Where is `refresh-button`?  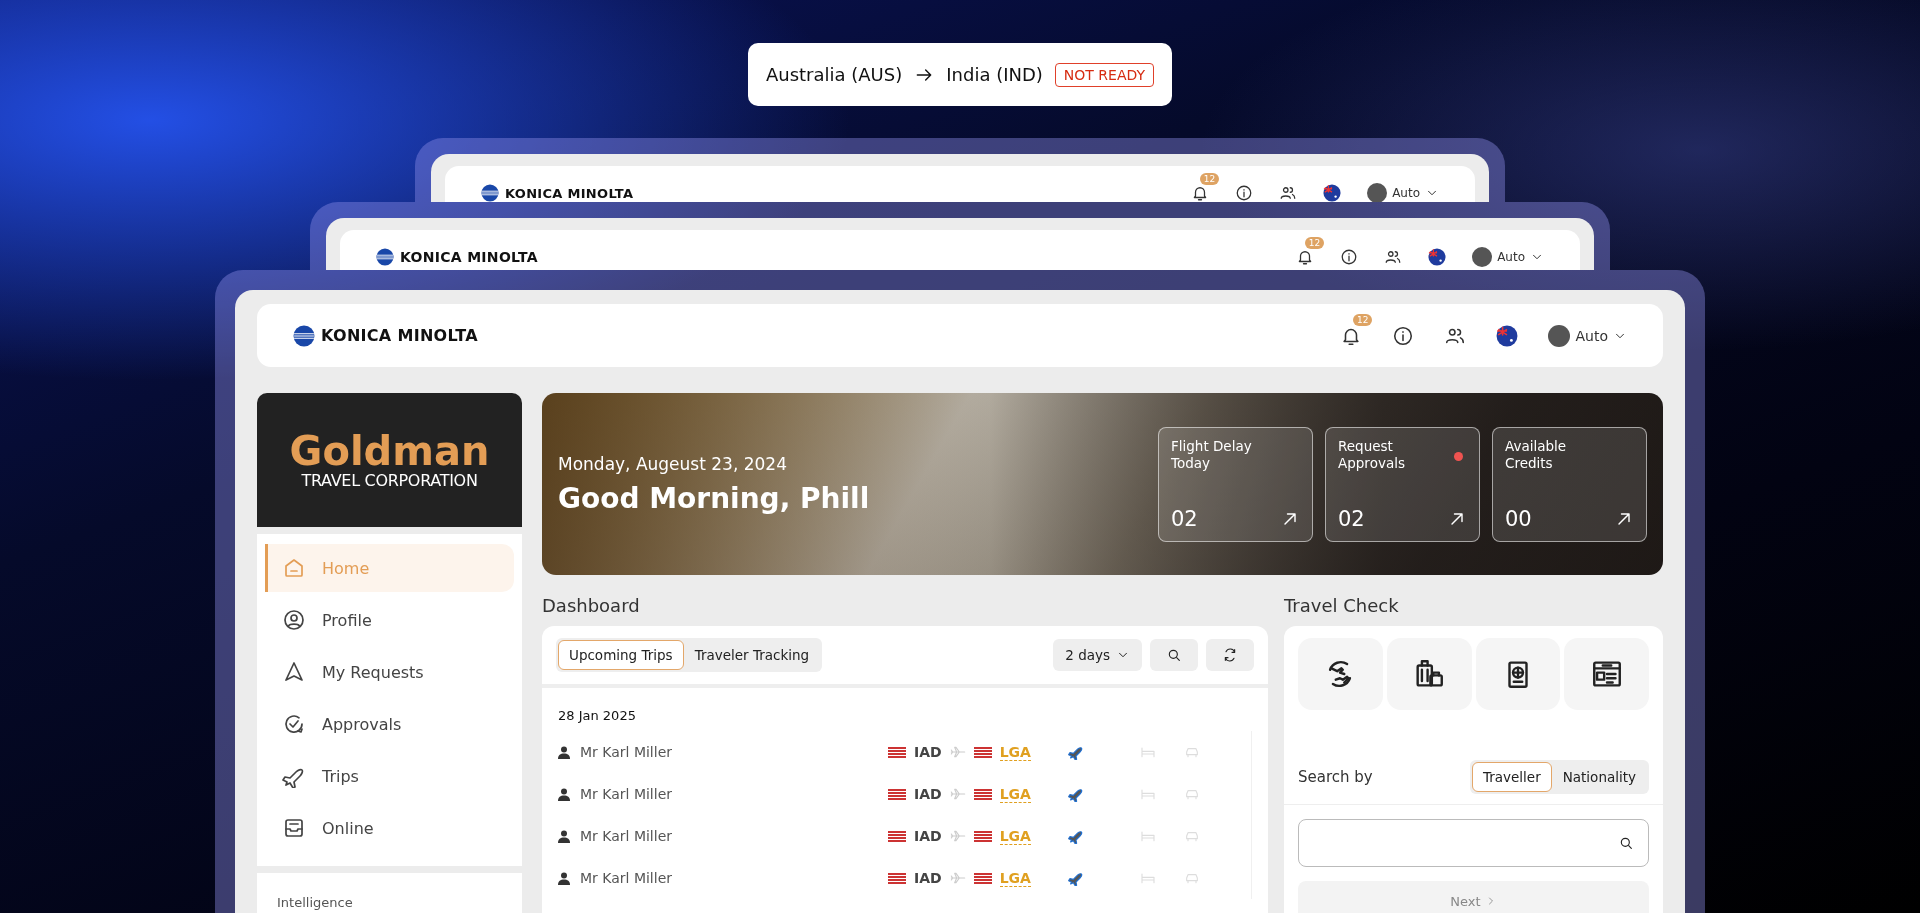
refresh-button is located at coordinates (1230, 655).